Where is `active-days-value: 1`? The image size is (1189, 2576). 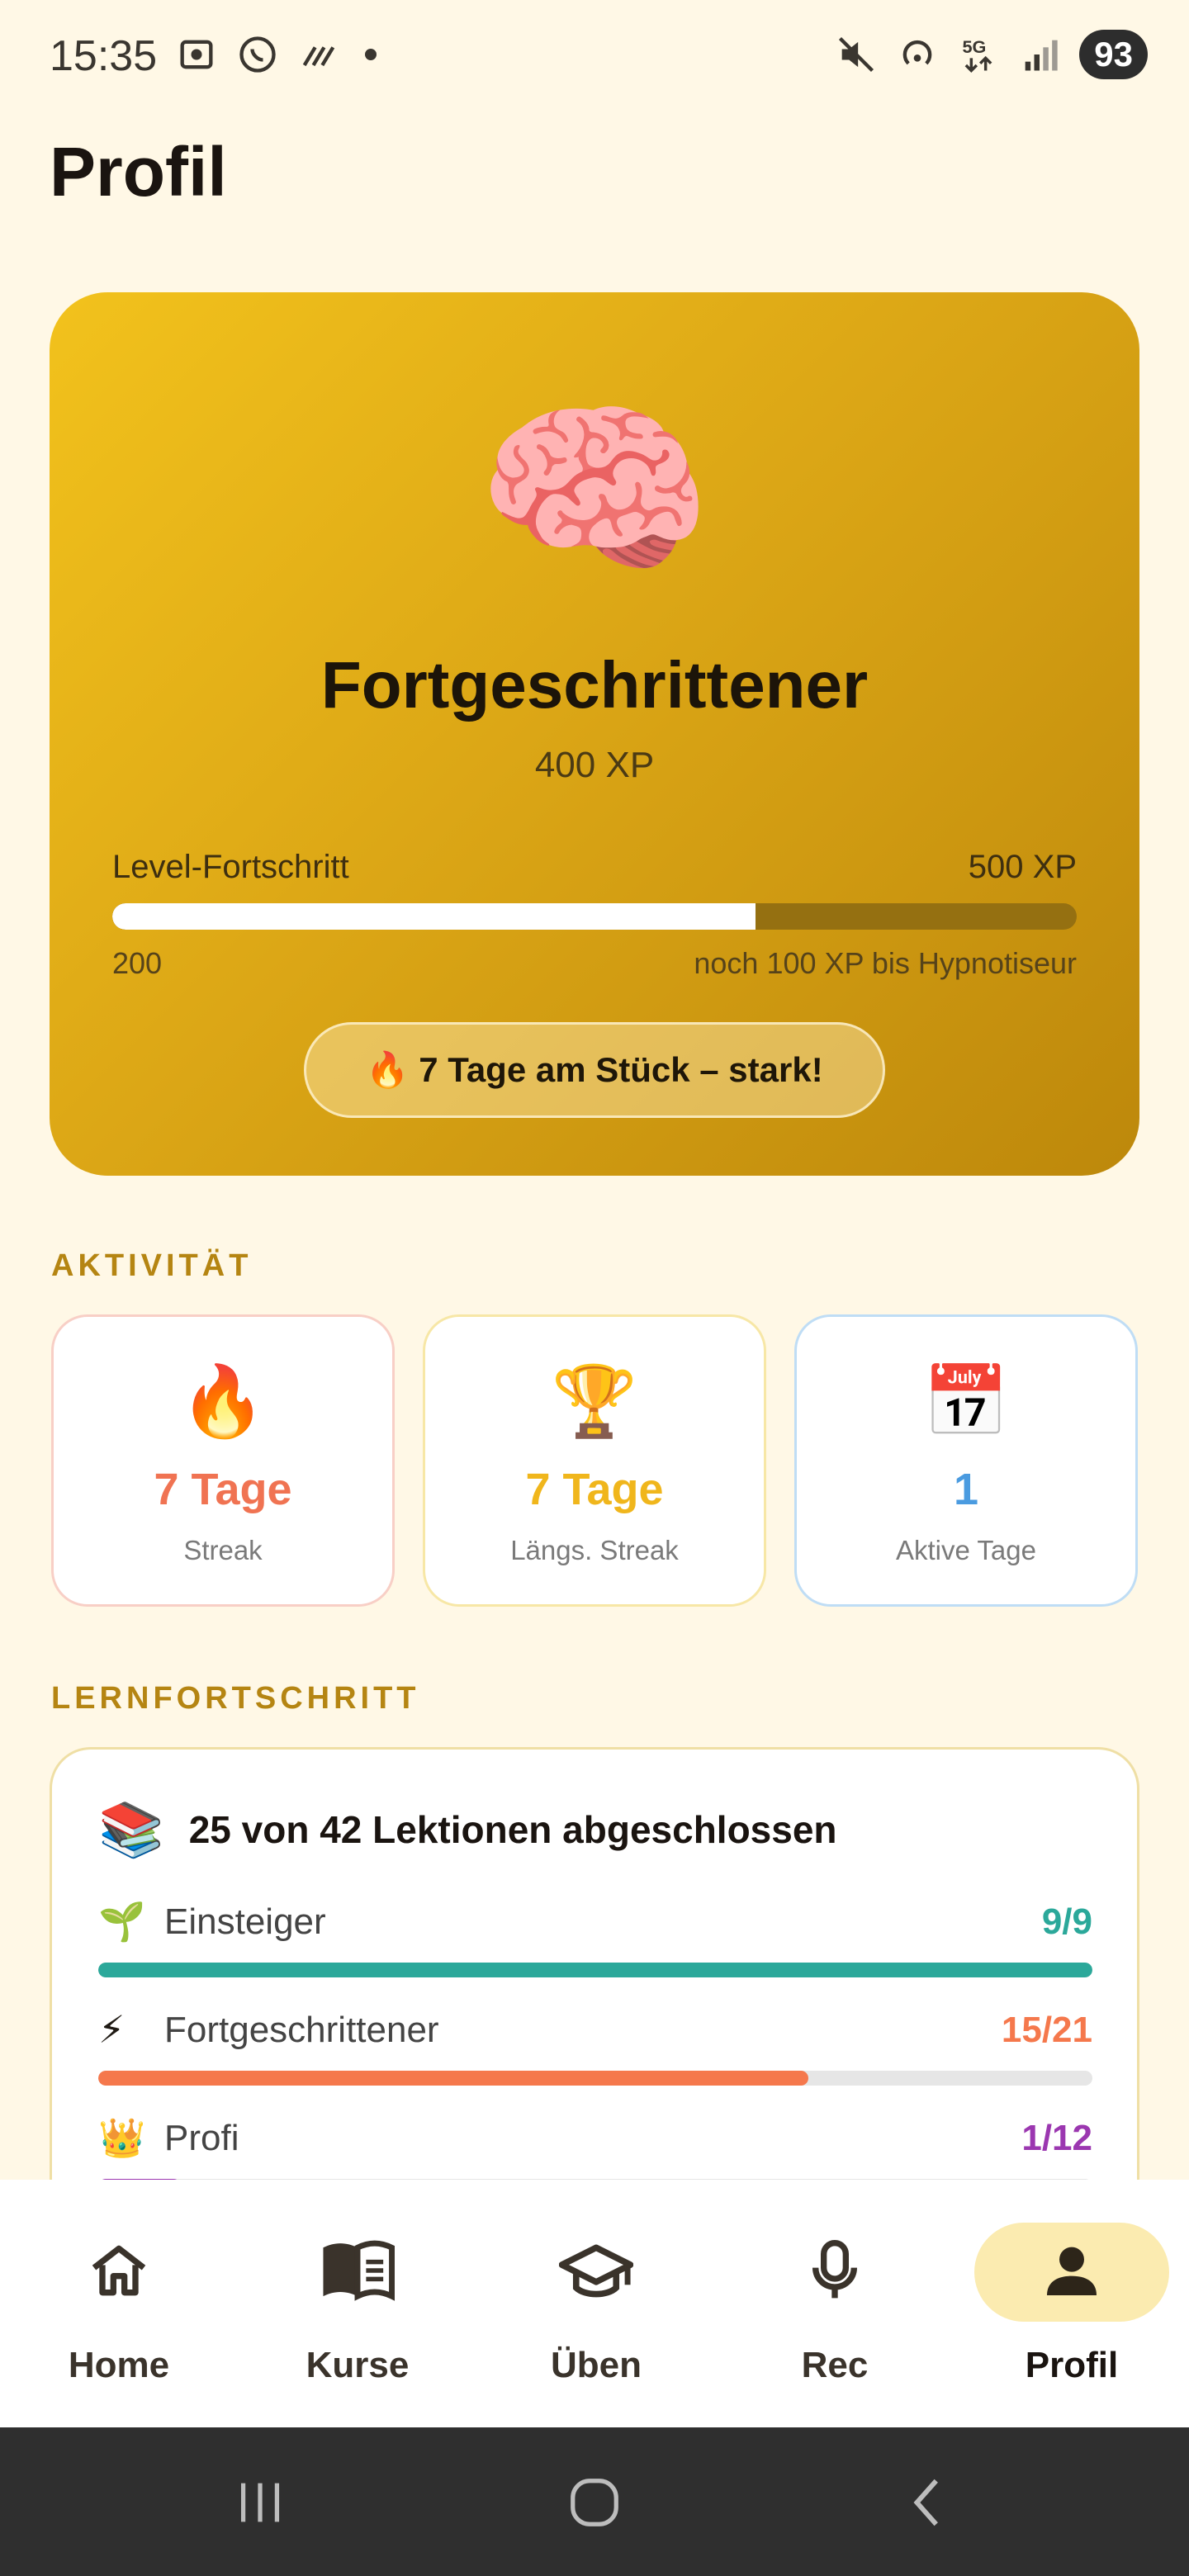 active-days-value: 1 is located at coordinates (966, 1489).